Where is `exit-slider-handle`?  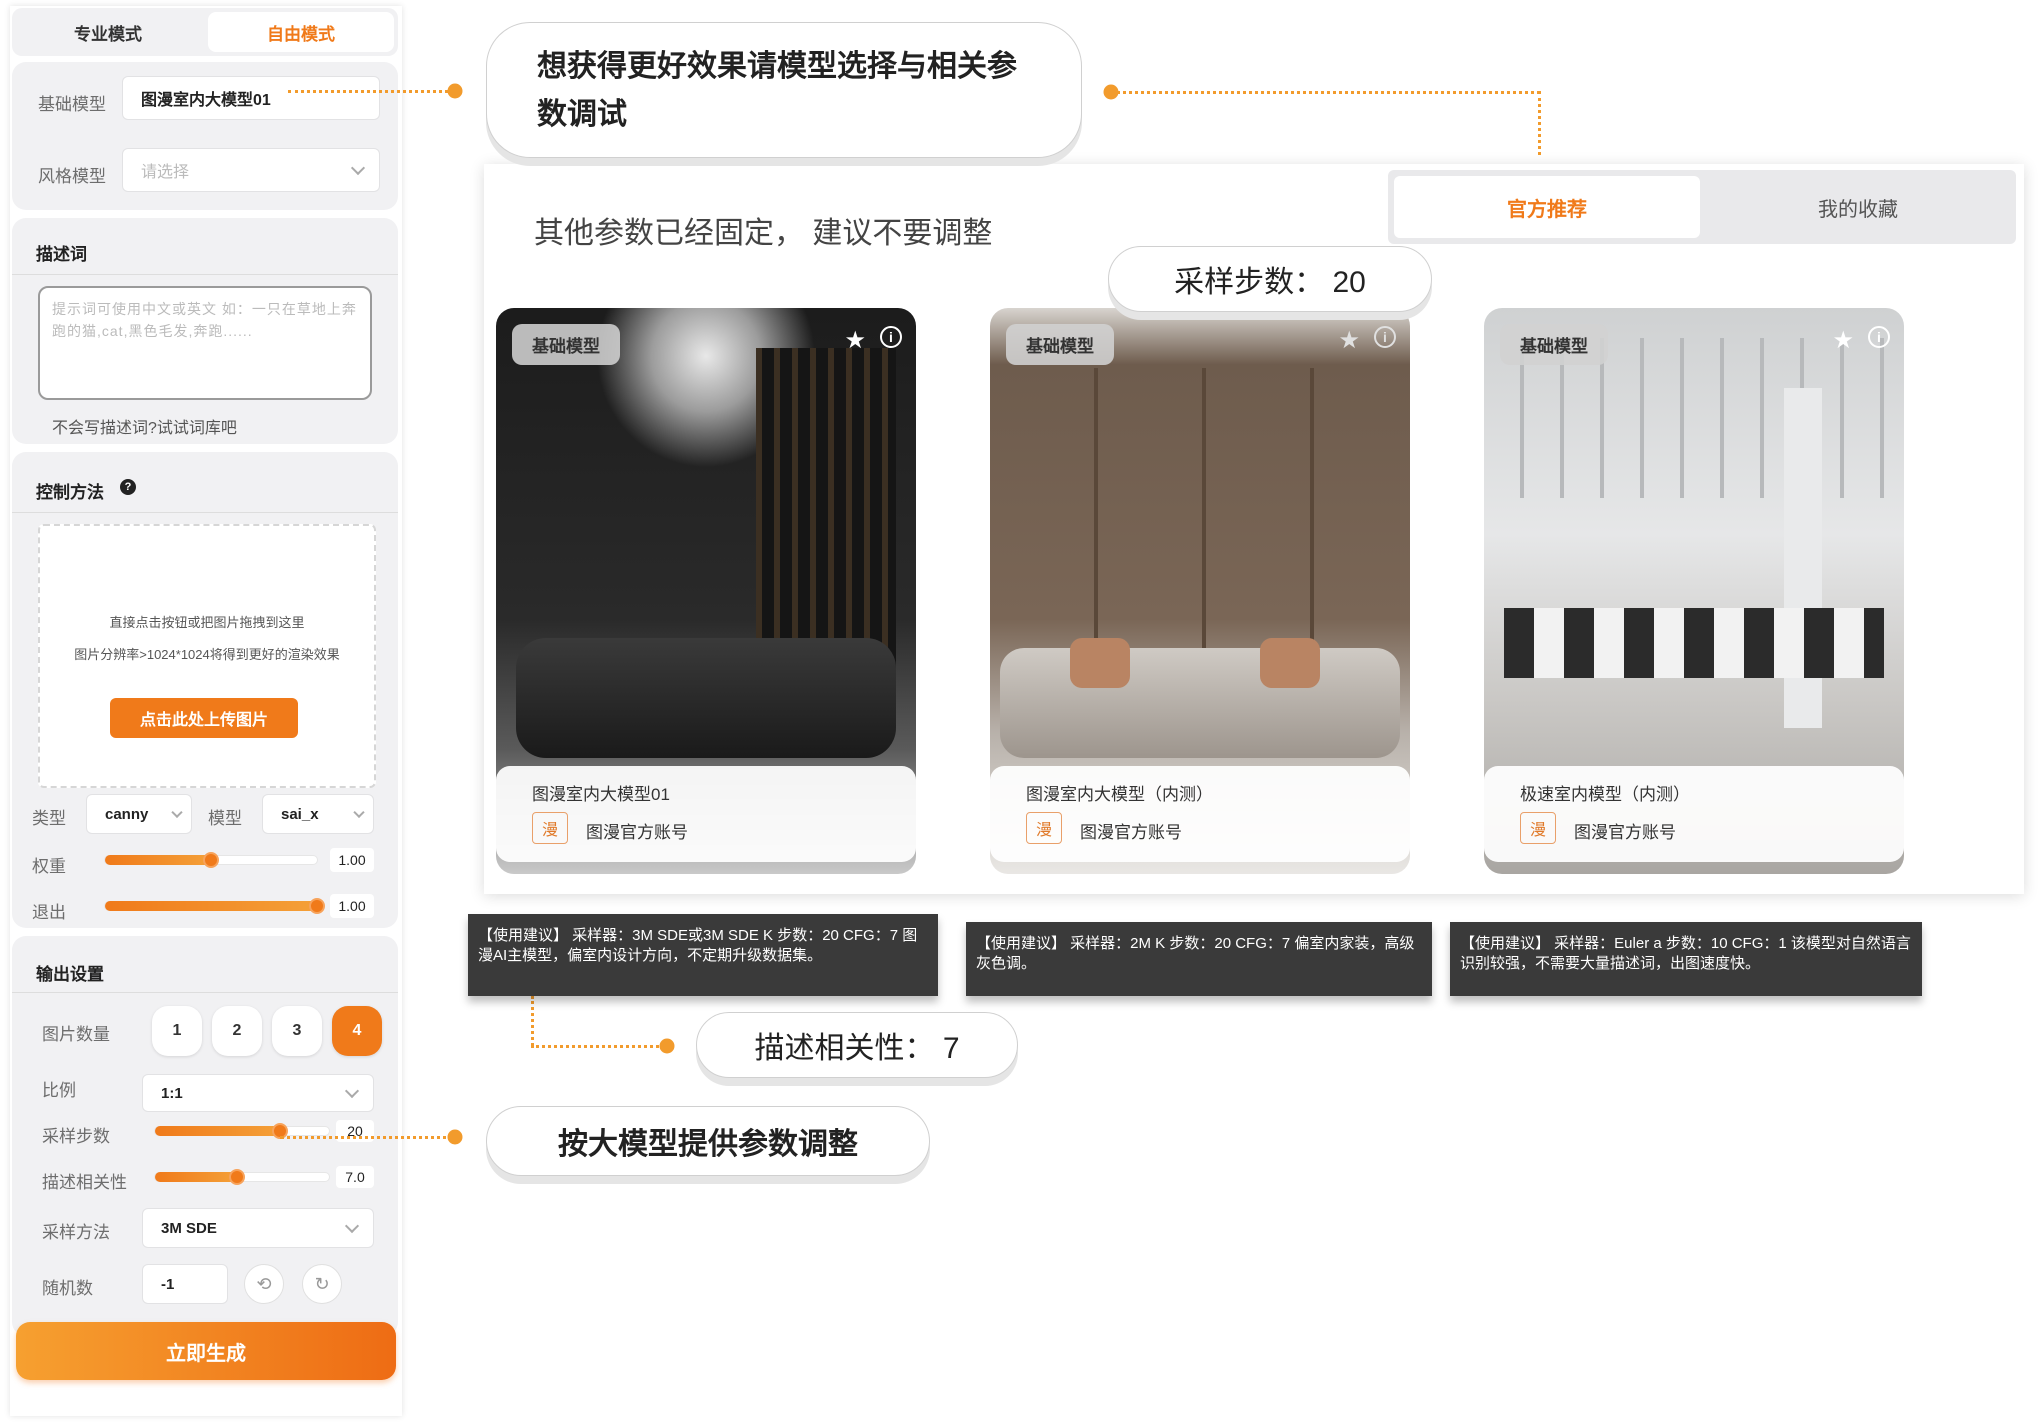 exit-slider-handle is located at coordinates (317, 906).